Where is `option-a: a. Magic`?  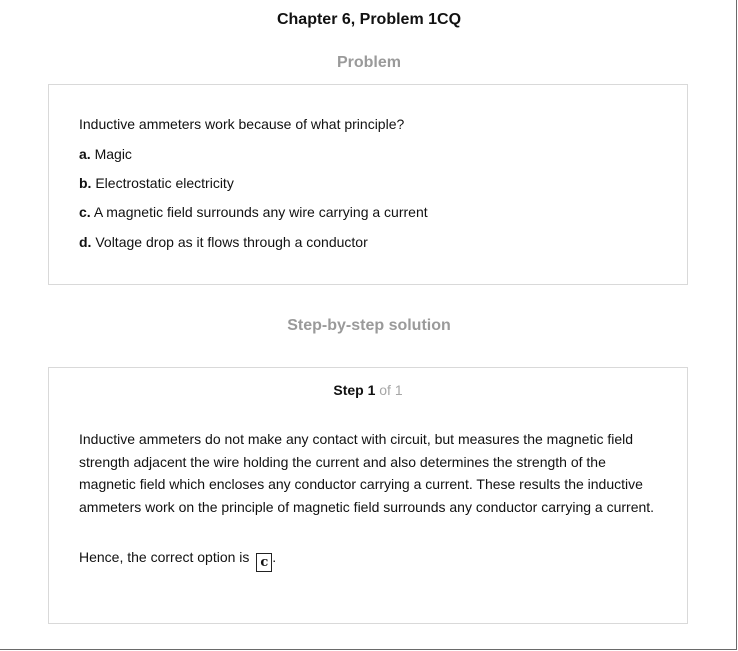
option-a: a. Magic is located at coordinates (105, 154).